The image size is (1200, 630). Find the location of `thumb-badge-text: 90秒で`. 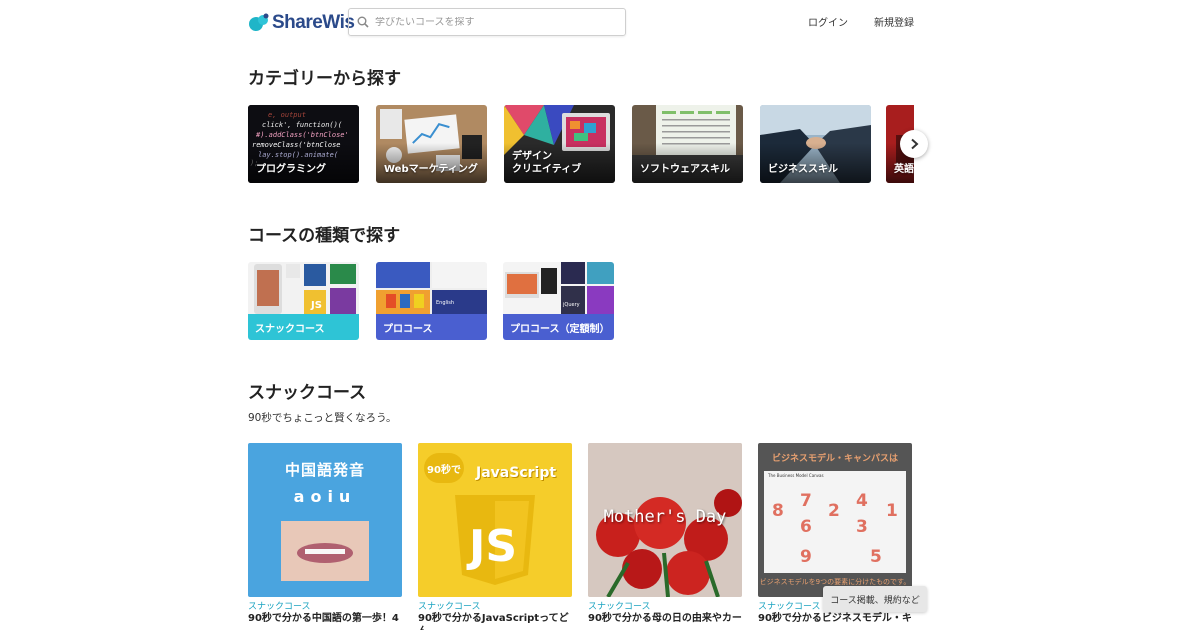

thumb-badge-text: 90秒で is located at coordinates (444, 470).